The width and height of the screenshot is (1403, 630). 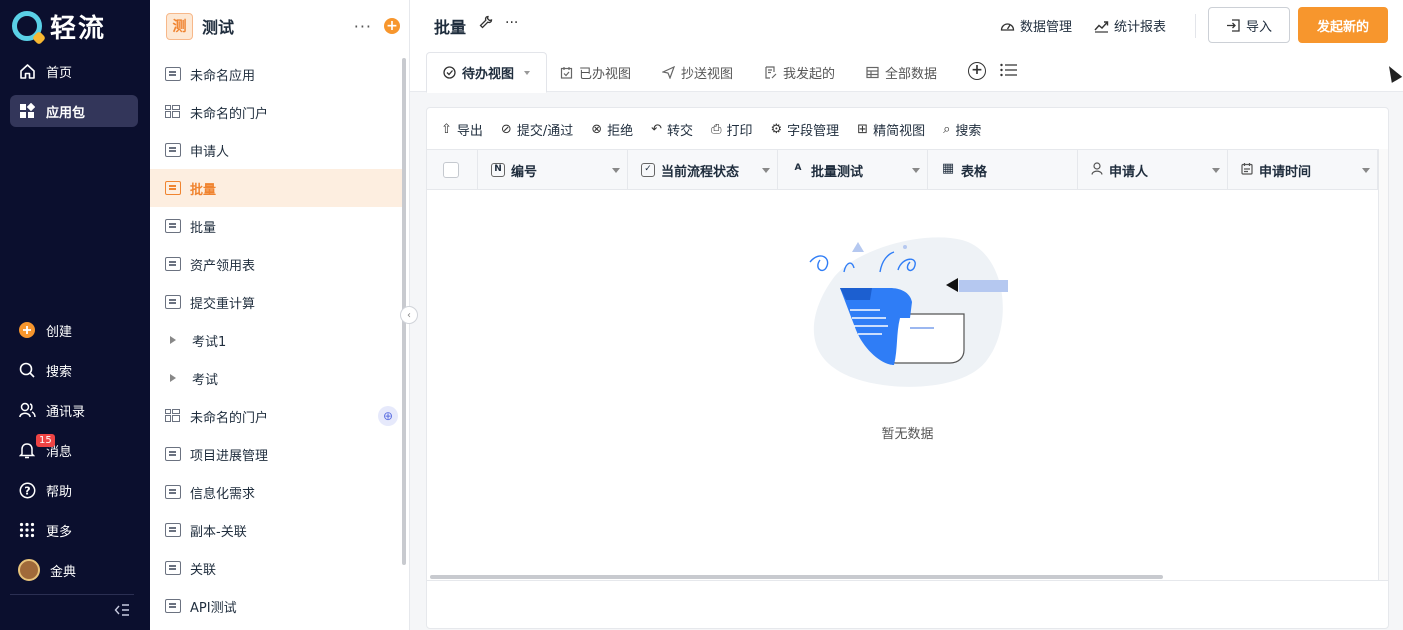 I want to click on column-header: A 批量测试, so click(x=853, y=170).